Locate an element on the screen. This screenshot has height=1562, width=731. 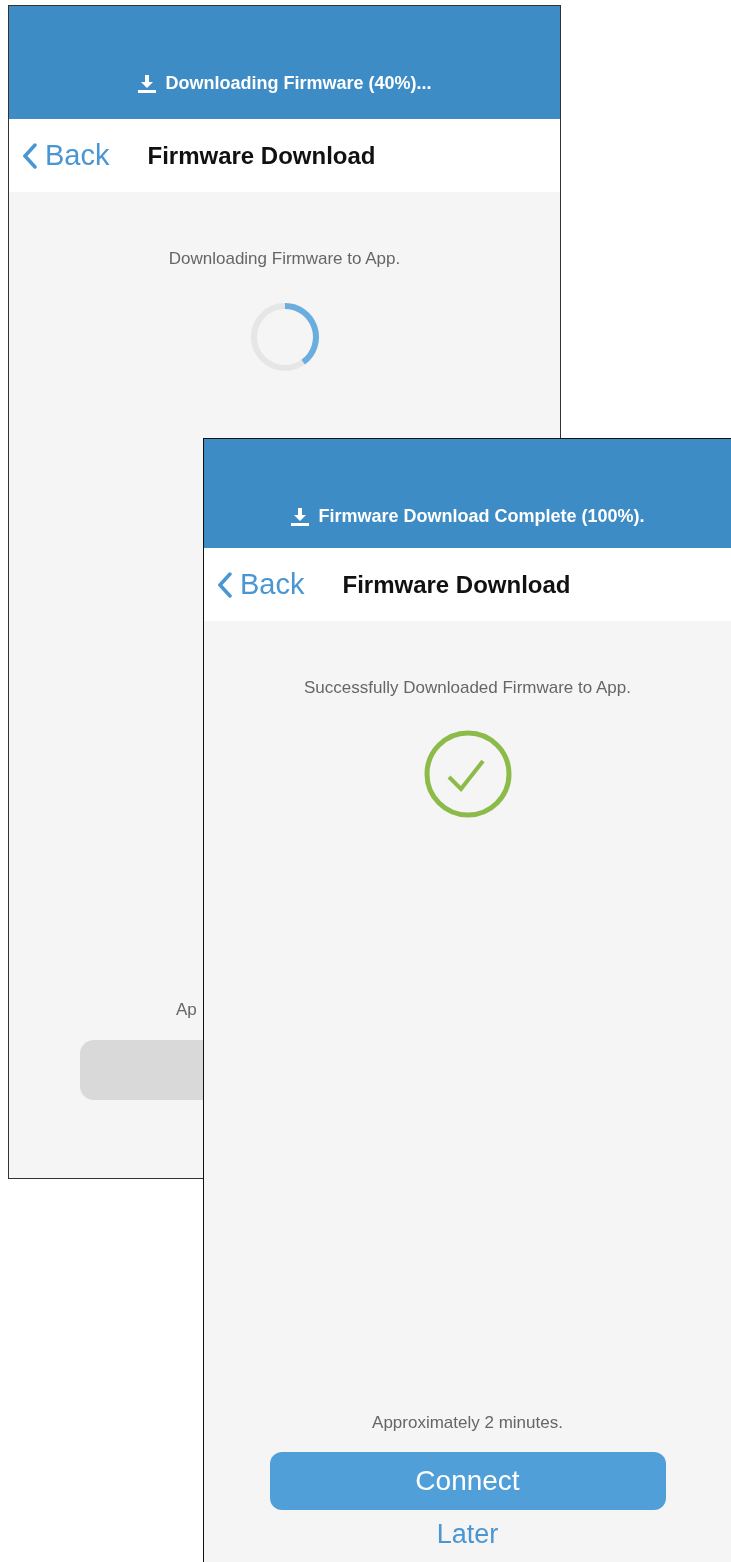
connect-button: Connect is located at coordinates (467, 1480).